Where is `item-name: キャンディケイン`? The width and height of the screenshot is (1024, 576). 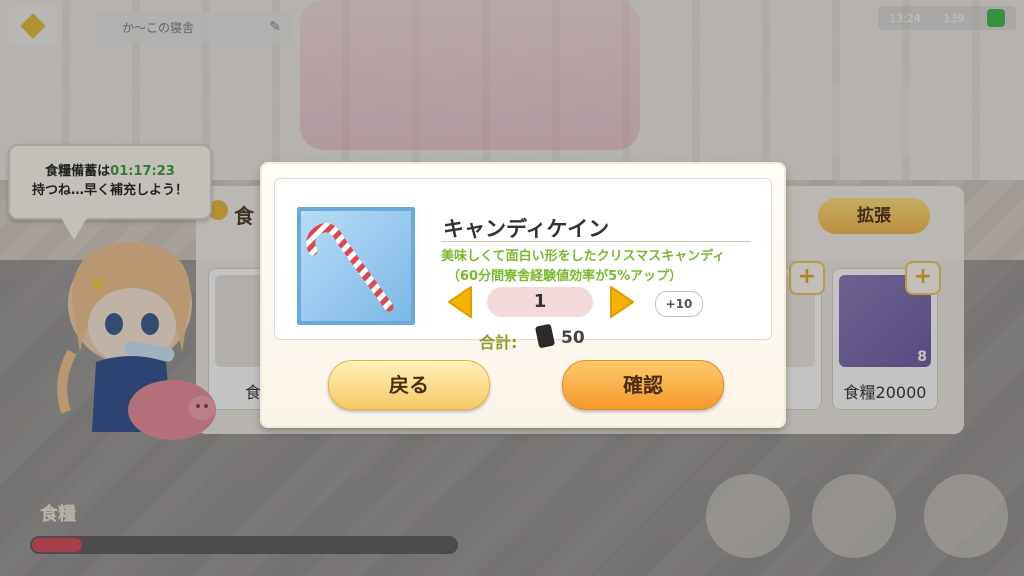
item-name: キャンディケイン is located at coordinates (526, 229).